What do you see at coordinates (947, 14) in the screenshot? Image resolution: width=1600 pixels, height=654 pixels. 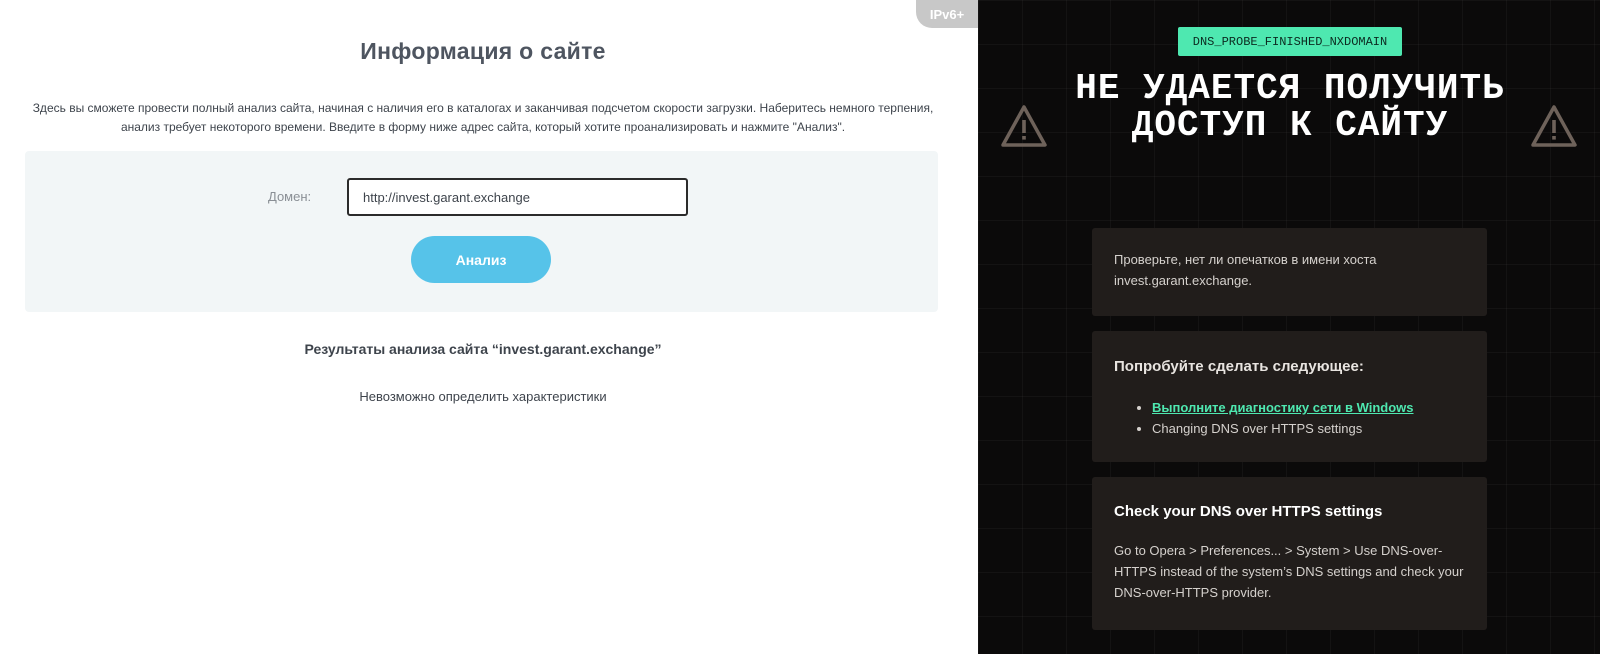 I see `ipv6-badge: IPv6+` at bounding box center [947, 14].